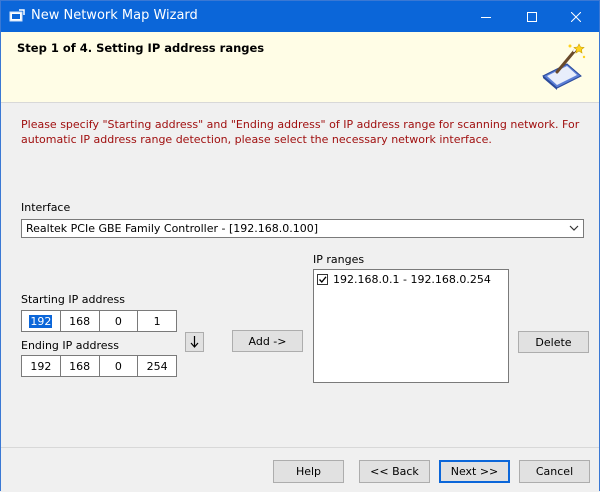 The width and height of the screenshot is (600, 492). I want to click on magic-wand-icon, so click(564, 66).